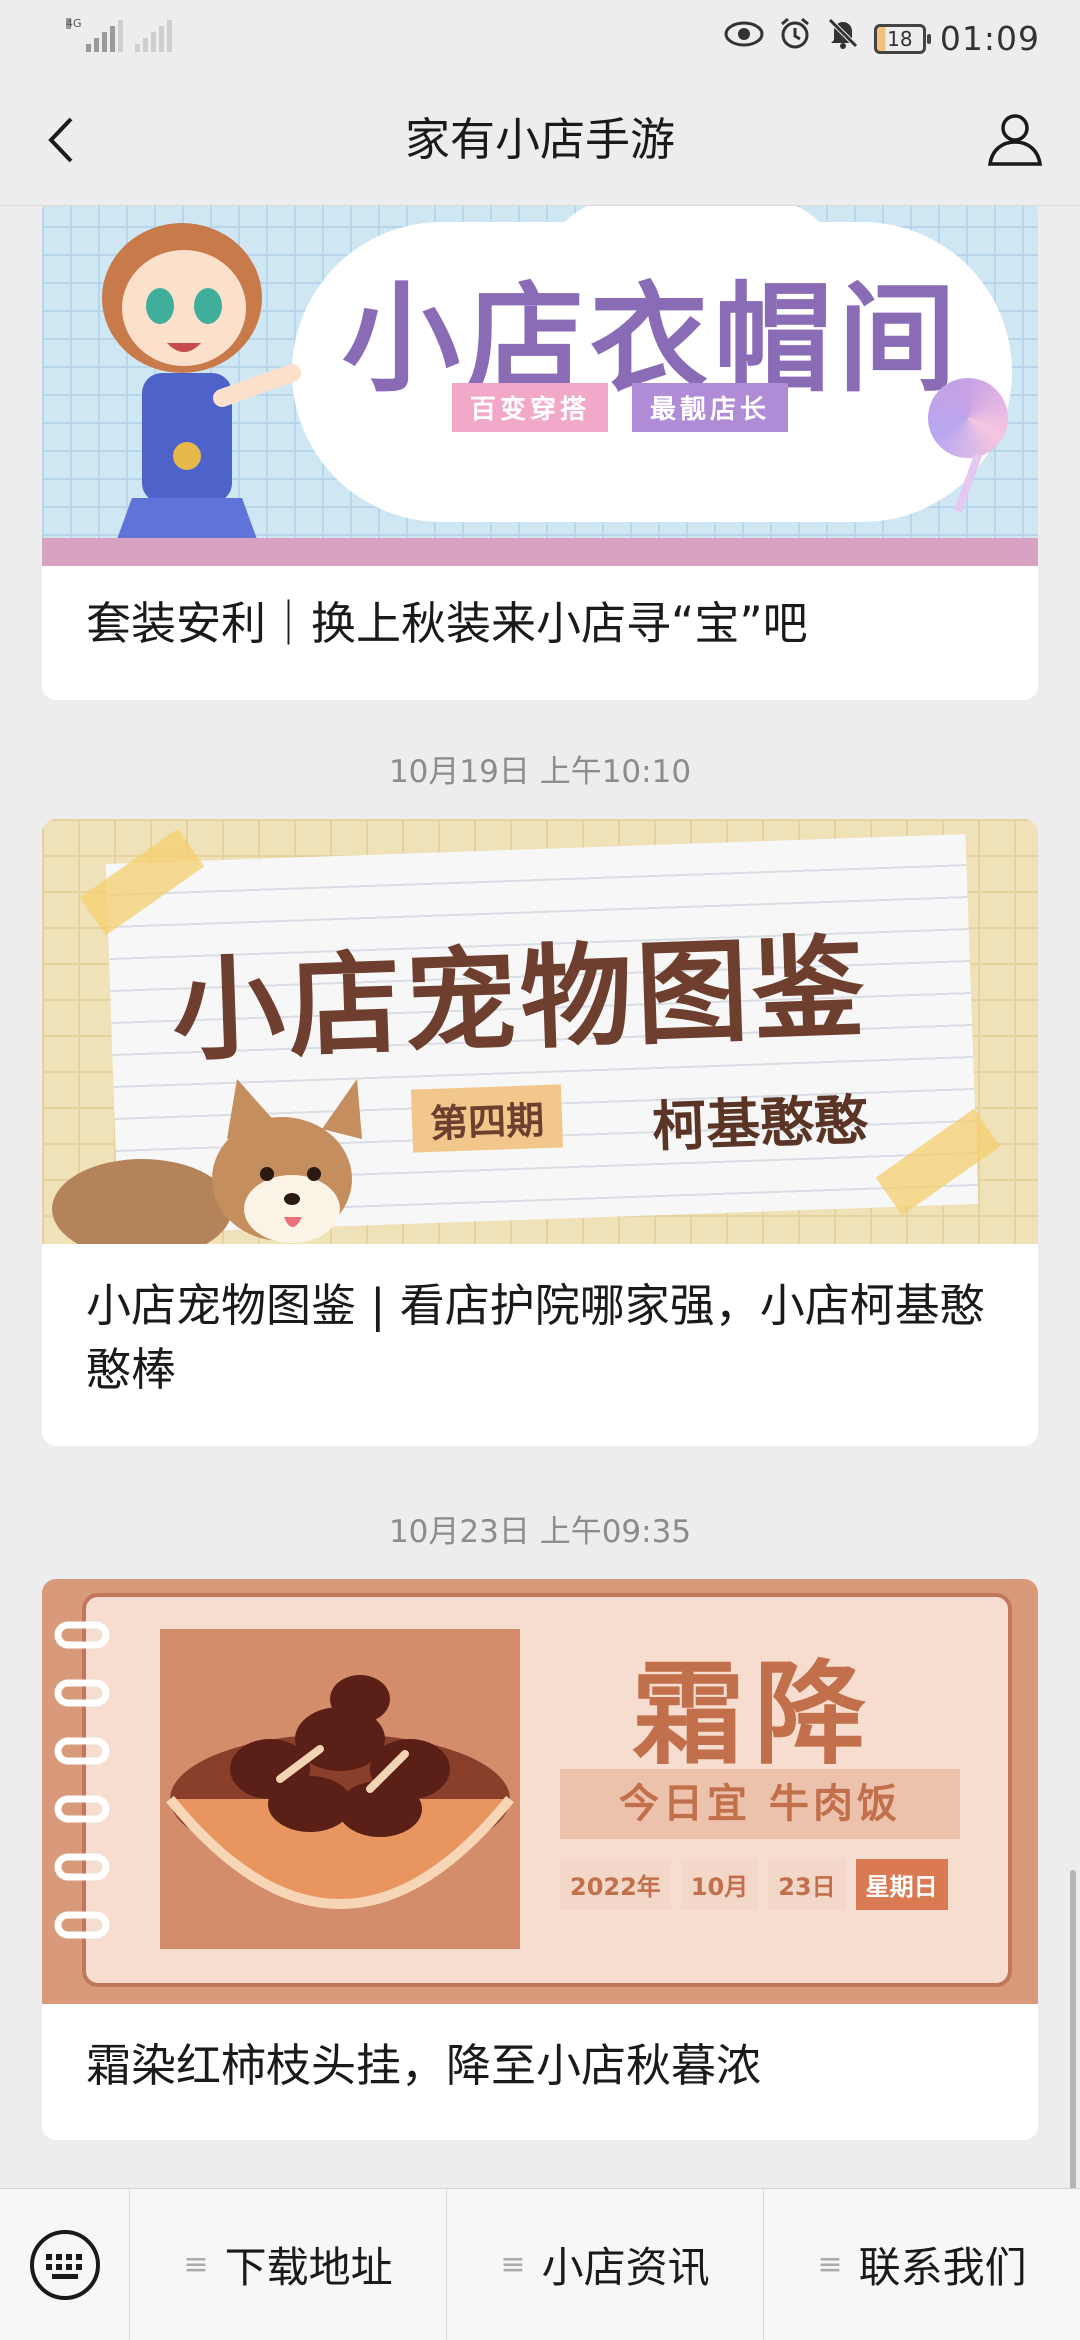 Image resolution: width=1080 pixels, height=2340 pixels. What do you see at coordinates (340, 1789) in the screenshot?
I see `beef-rice-bowl-illustration` at bounding box center [340, 1789].